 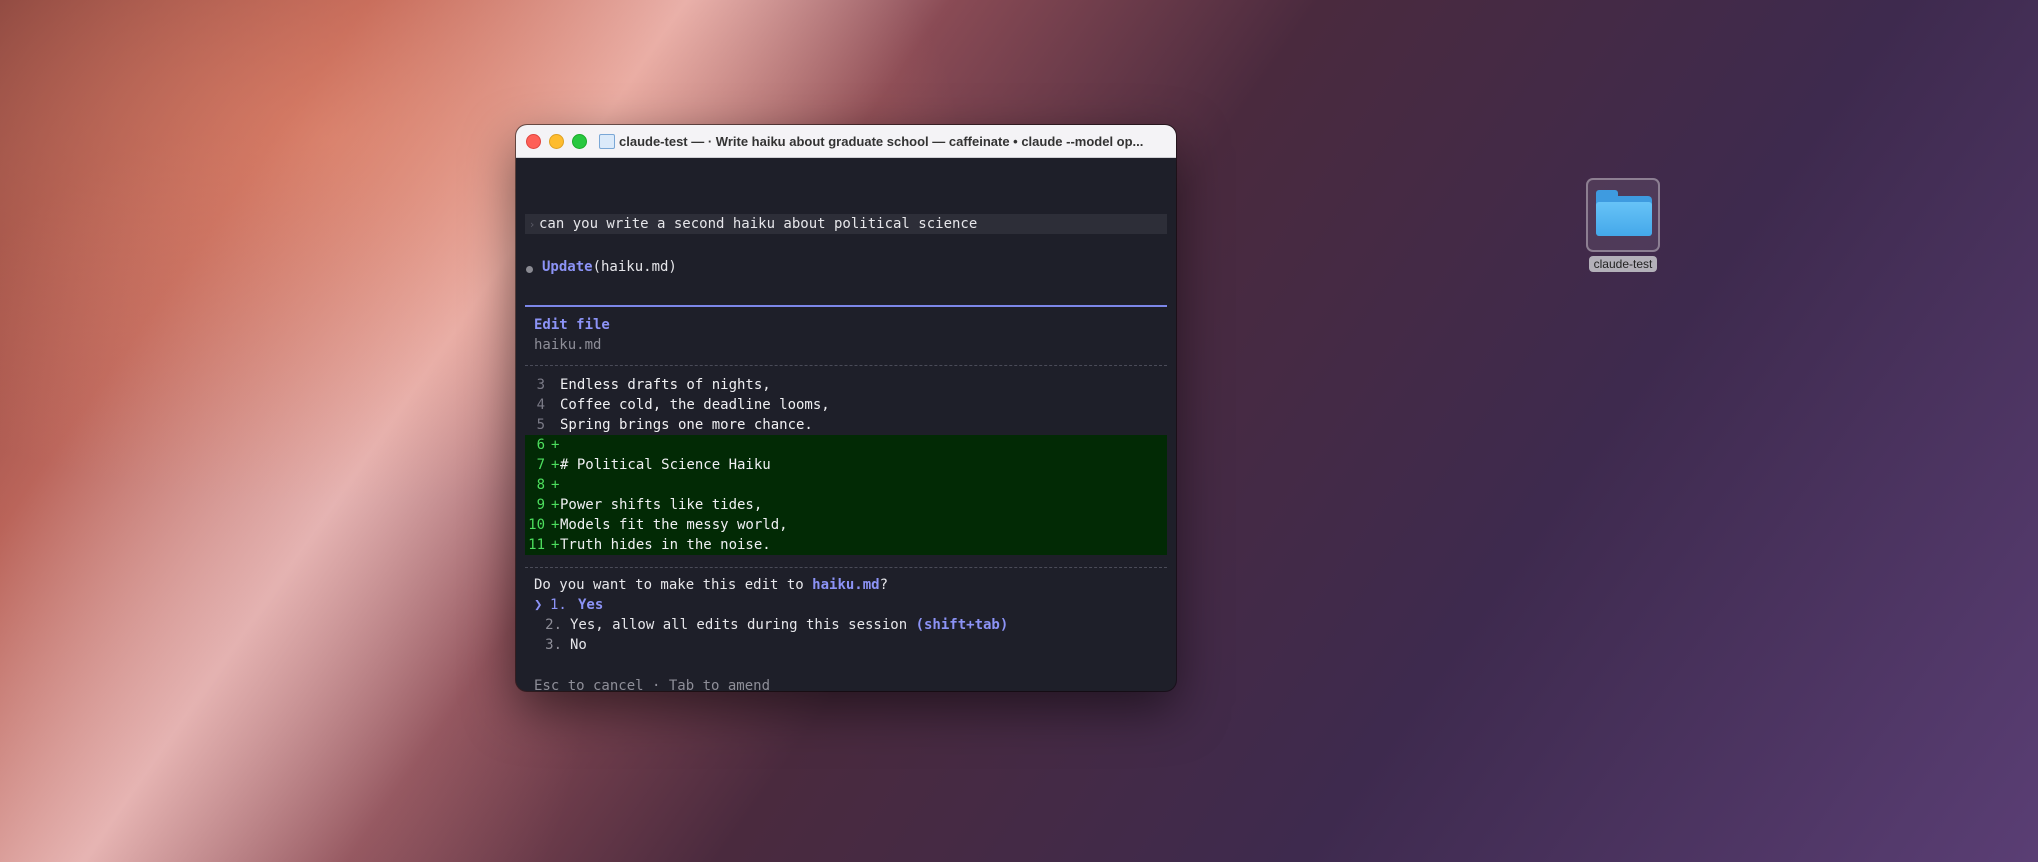 What do you see at coordinates (846, 568) in the screenshot?
I see `diff-divider-bottom` at bounding box center [846, 568].